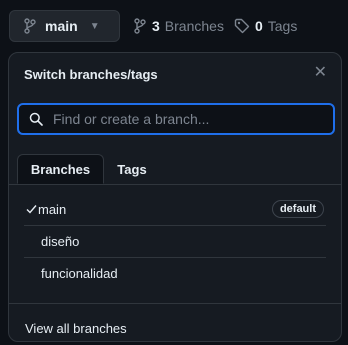 This screenshot has width=348, height=345. I want to click on search-icon, so click(36, 119).